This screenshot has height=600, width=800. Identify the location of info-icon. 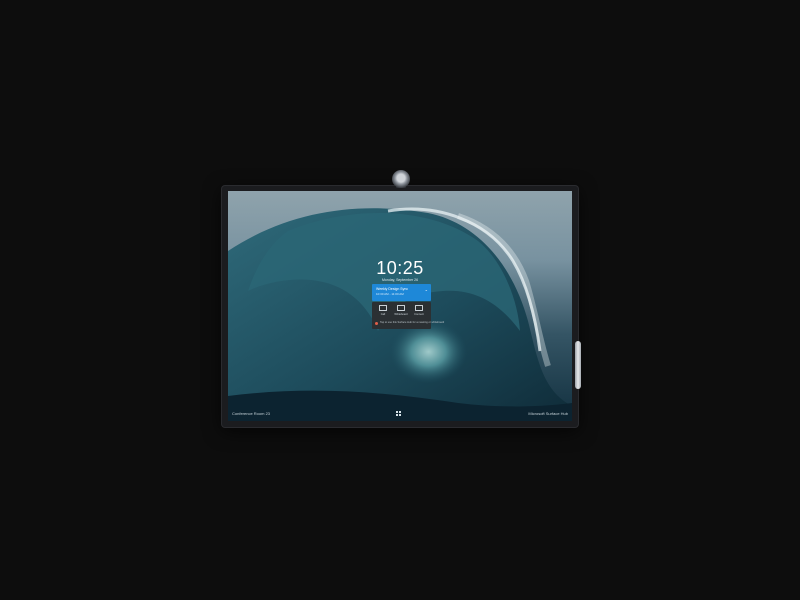
(376, 323).